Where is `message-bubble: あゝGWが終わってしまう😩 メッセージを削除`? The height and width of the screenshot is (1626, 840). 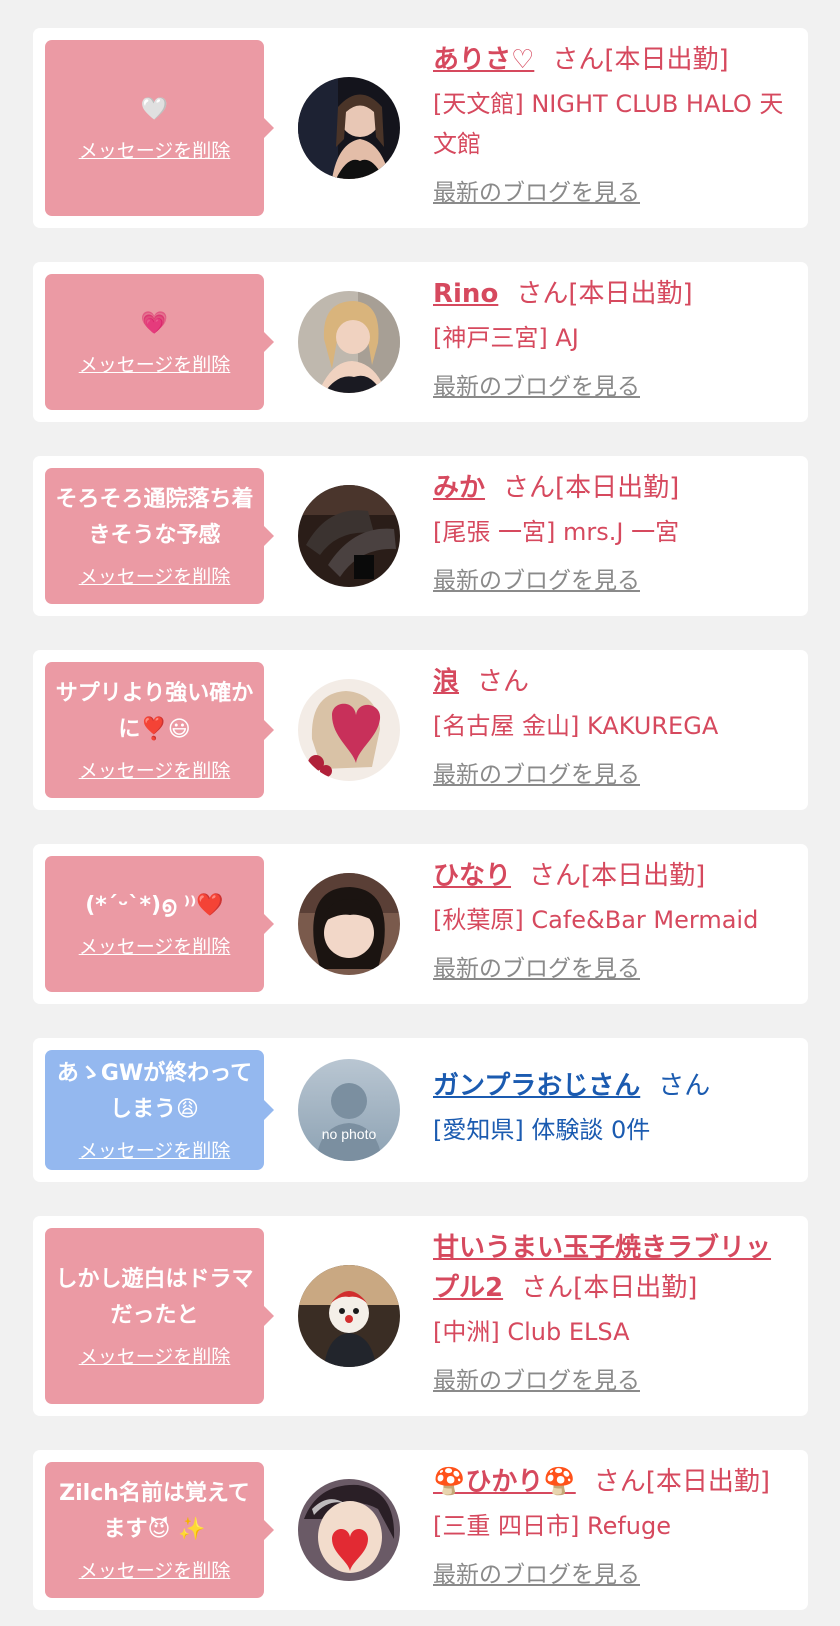 message-bubble: あゝGWが終わってしまう😩 メッセージを削除 is located at coordinates (159, 1110).